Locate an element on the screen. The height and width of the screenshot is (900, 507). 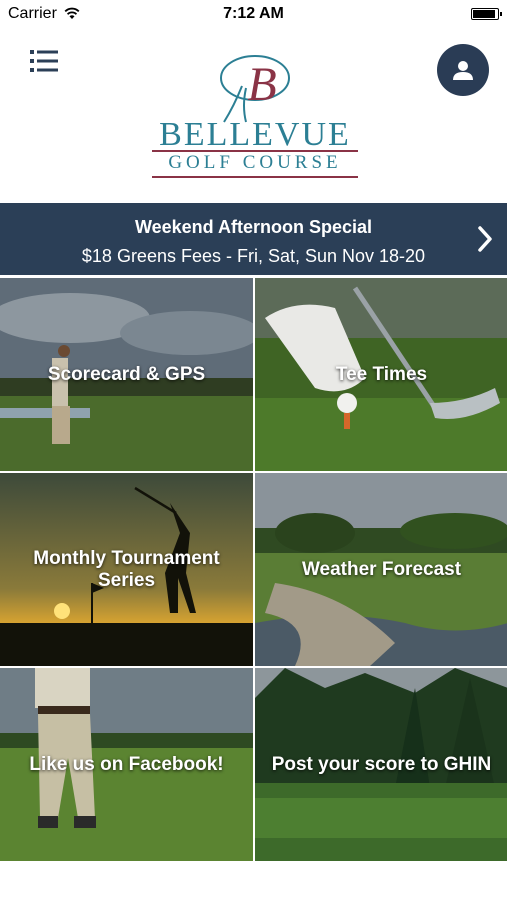
tile-label: Tee Times is located at coordinates (381, 374).